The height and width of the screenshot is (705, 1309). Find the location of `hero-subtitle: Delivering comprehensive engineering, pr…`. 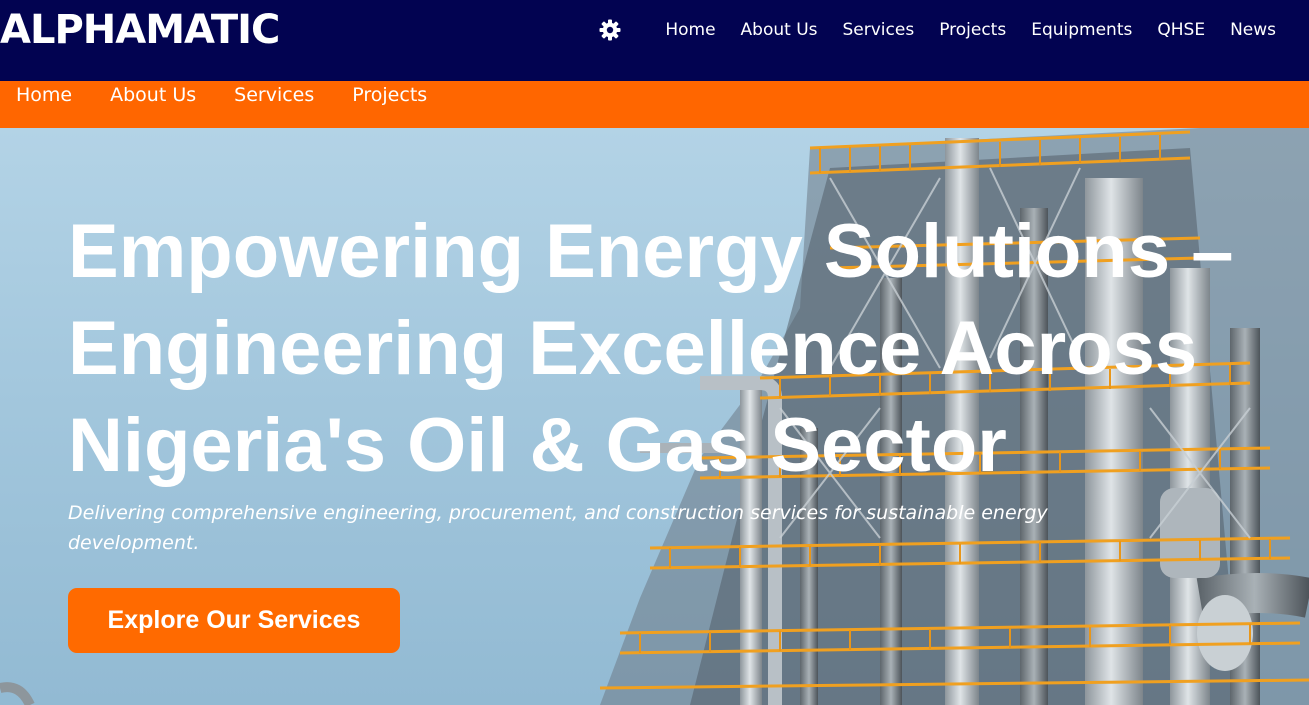

hero-subtitle: Delivering comprehensive engineering, pr… is located at coordinates (558, 528).